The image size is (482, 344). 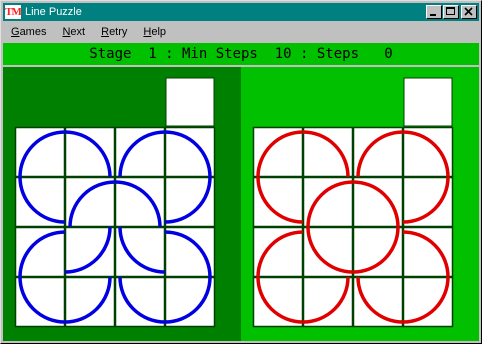 I want to click on menu-help: Help, so click(x=154, y=32).